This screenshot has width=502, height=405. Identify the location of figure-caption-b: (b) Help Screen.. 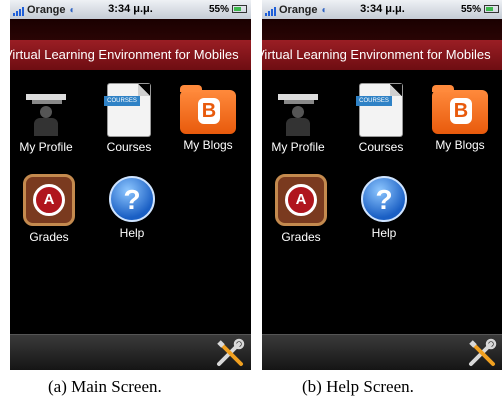
(358, 386).